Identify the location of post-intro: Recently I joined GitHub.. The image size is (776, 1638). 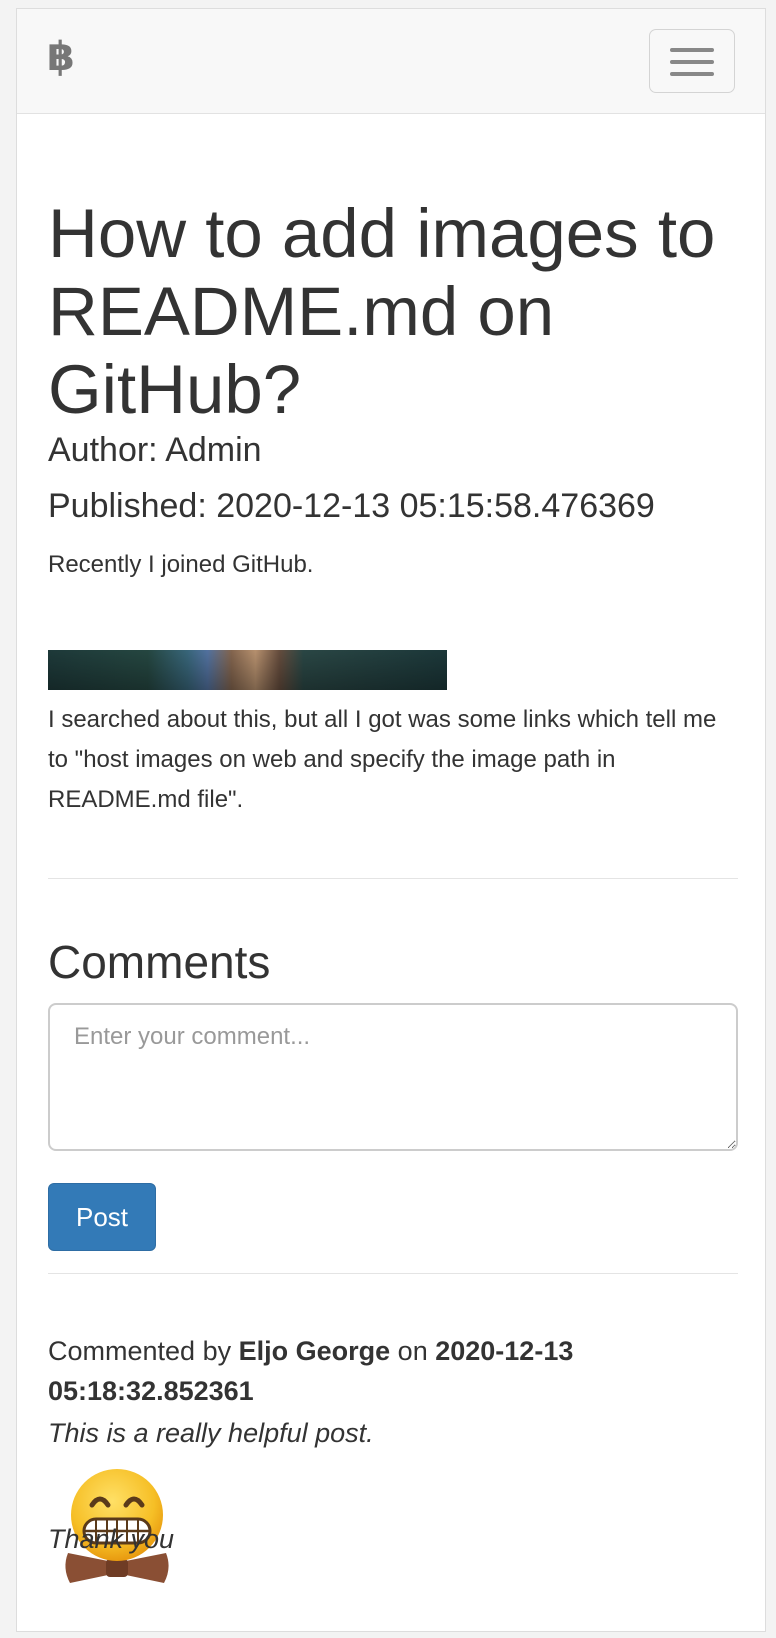
(181, 564).